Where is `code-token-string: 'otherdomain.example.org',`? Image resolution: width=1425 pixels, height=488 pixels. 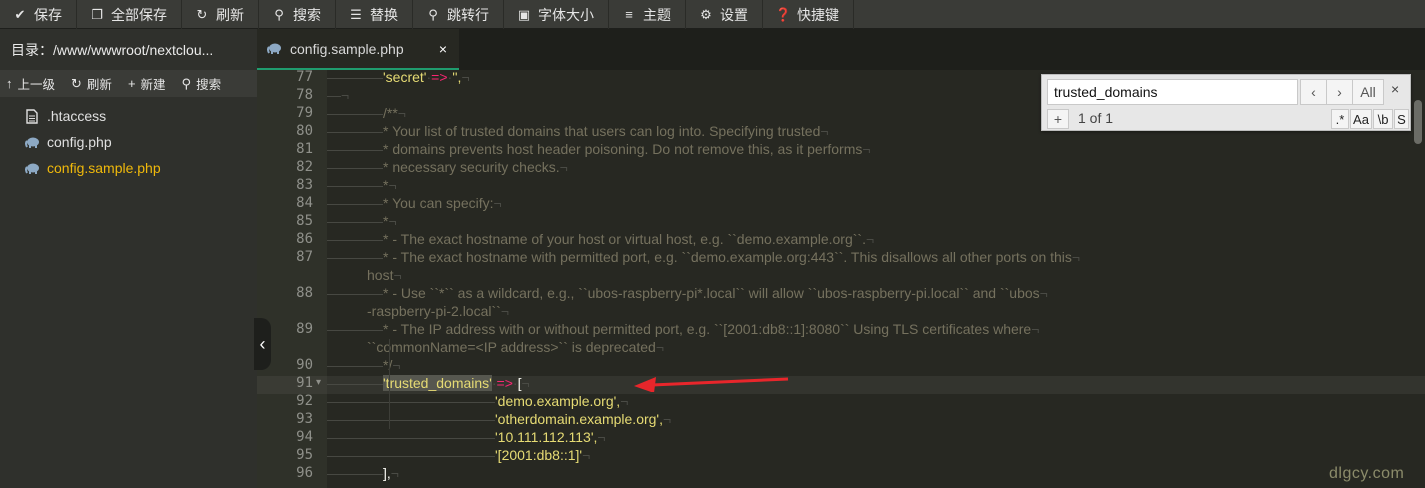
code-token-string: 'otherdomain.example.org', is located at coordinates (579, 419).